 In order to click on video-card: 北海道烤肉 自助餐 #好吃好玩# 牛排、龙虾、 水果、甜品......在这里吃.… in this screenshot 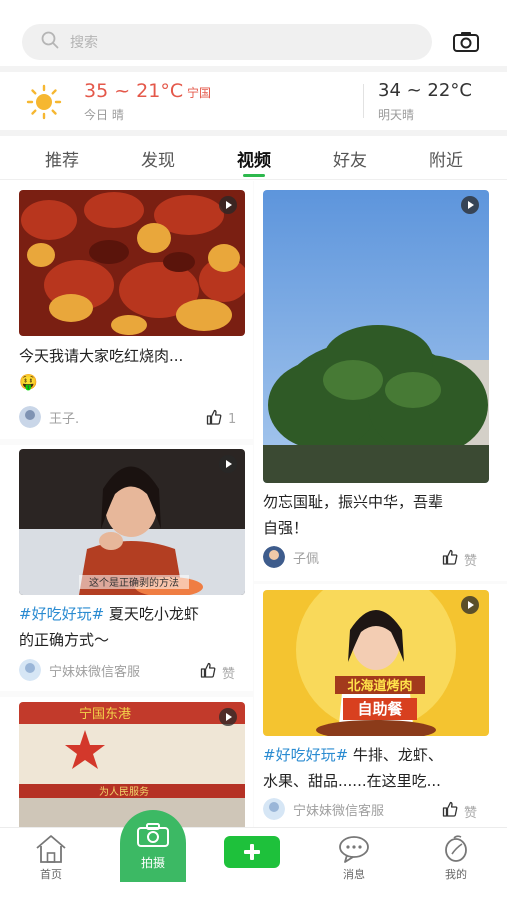, I will do `click(380, 705)`.